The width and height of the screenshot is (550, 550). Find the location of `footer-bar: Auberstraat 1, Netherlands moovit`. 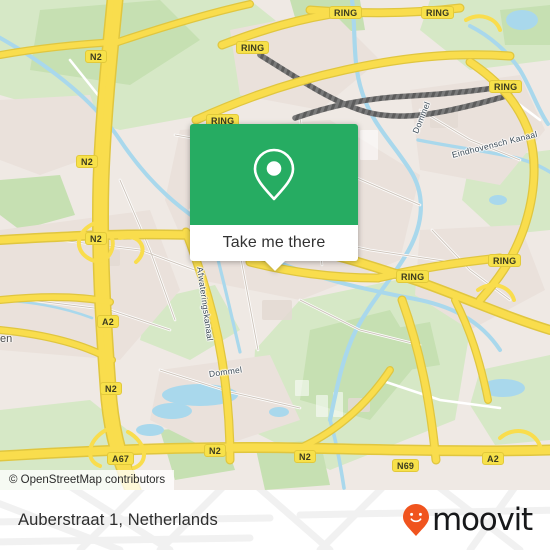

footer-bar: Auberstraat 1, Netherlands moovit is located at coordinates (275, 520).